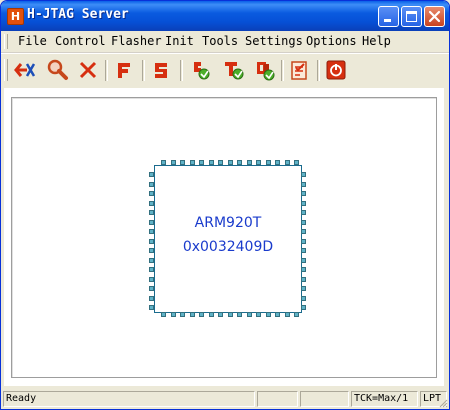  I want to click on window-title: H-JTAG Server, so click(78, 14).